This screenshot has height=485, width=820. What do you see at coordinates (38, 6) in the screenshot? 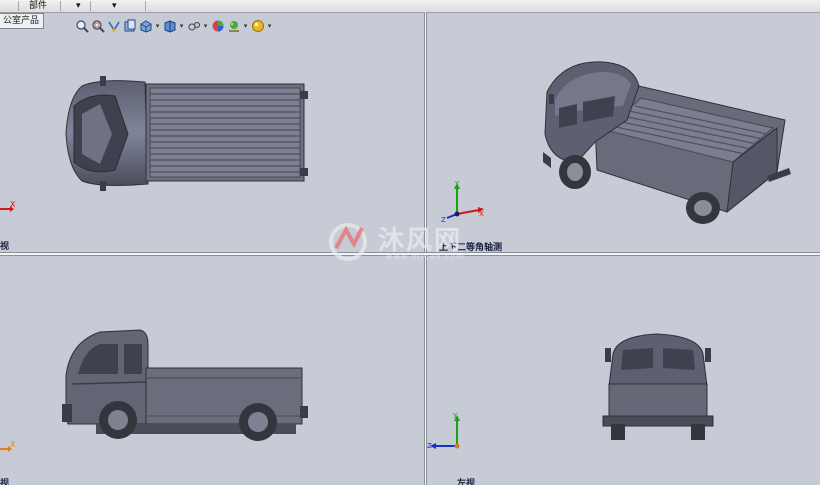
I see `tab-parts: 部件` at bounding box center [38, 6].